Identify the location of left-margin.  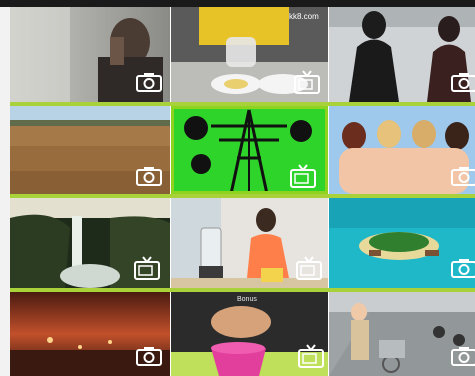
(5, 188).